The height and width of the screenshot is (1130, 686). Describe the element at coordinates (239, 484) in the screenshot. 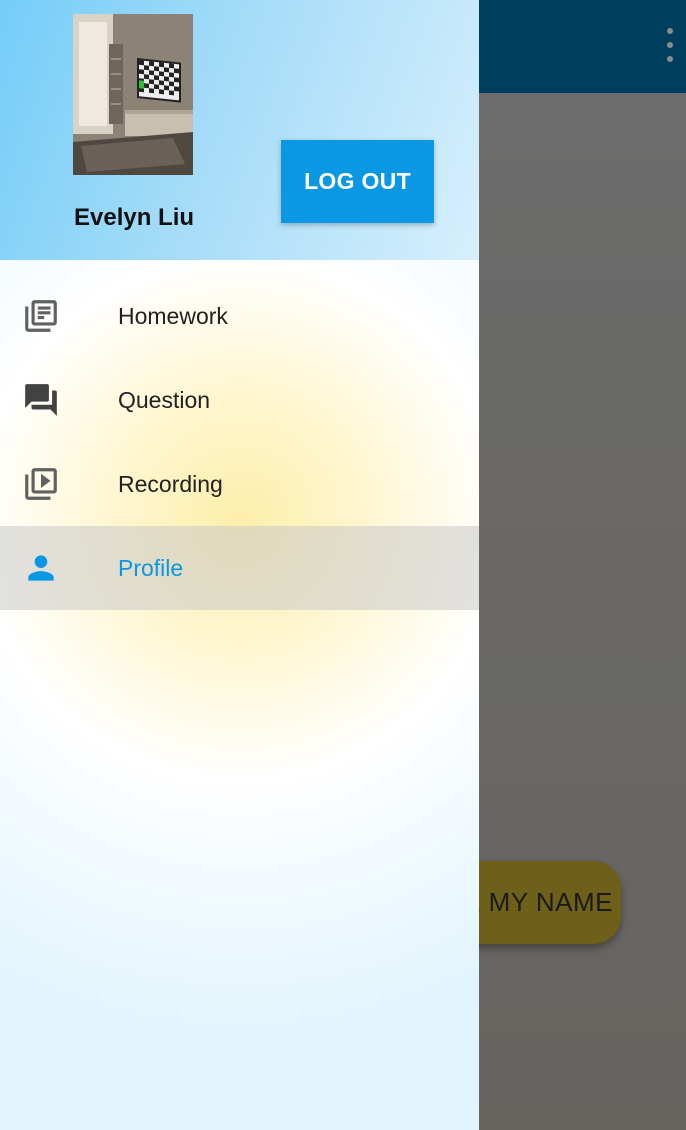

I see `menu-item-recording: Recording` at that location.